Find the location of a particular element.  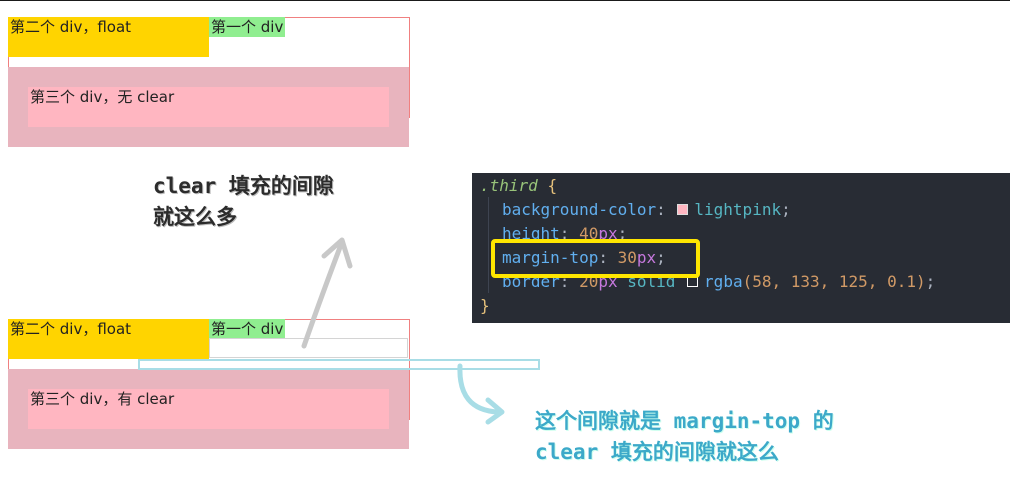

demo1-third-div-label: 第三个 div，无 clear is located at coordinates (102, 97).